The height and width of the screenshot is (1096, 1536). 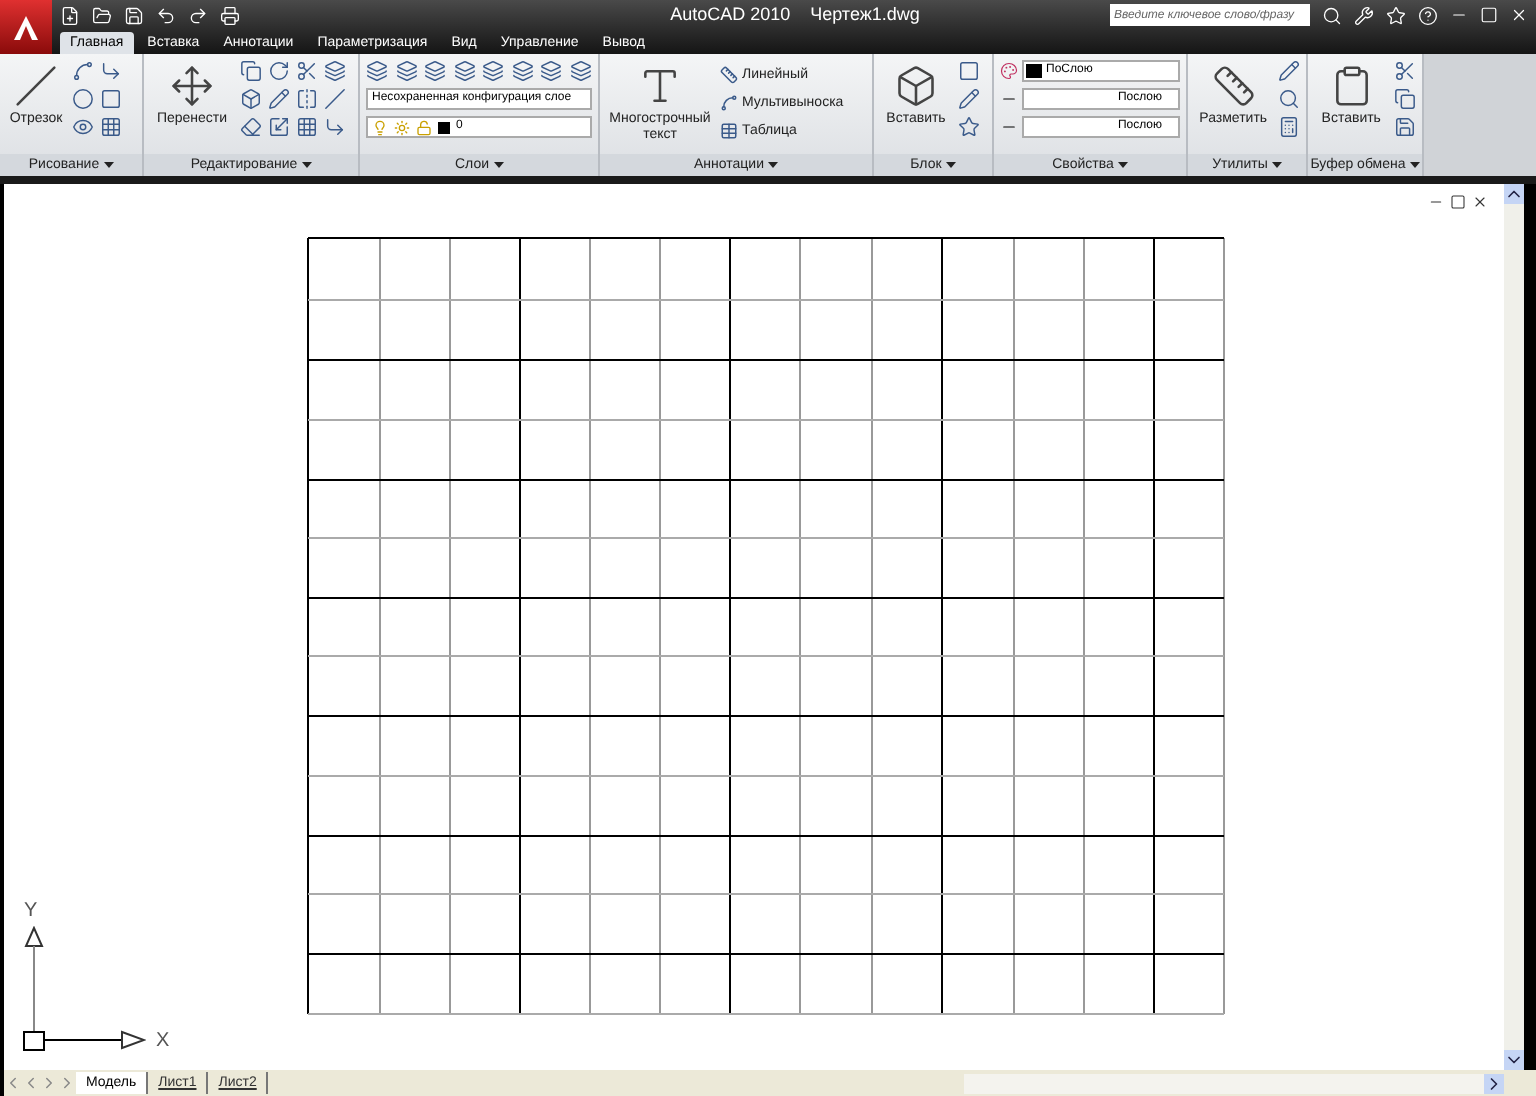 I want to click on rectangle-icon, so click(x=111, y=99).